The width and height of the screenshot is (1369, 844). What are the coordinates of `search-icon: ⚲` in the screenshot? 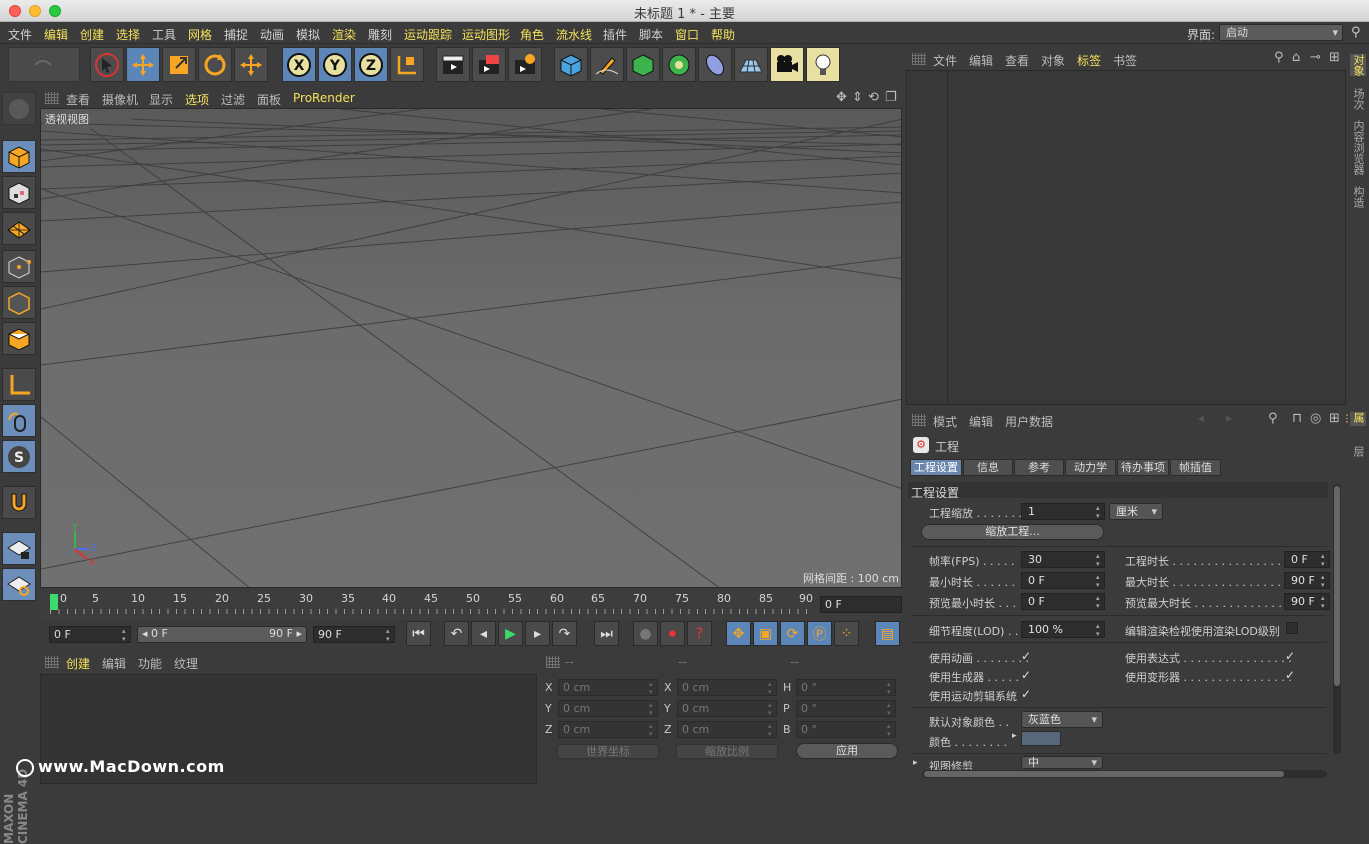 It's located at (1273, 418).